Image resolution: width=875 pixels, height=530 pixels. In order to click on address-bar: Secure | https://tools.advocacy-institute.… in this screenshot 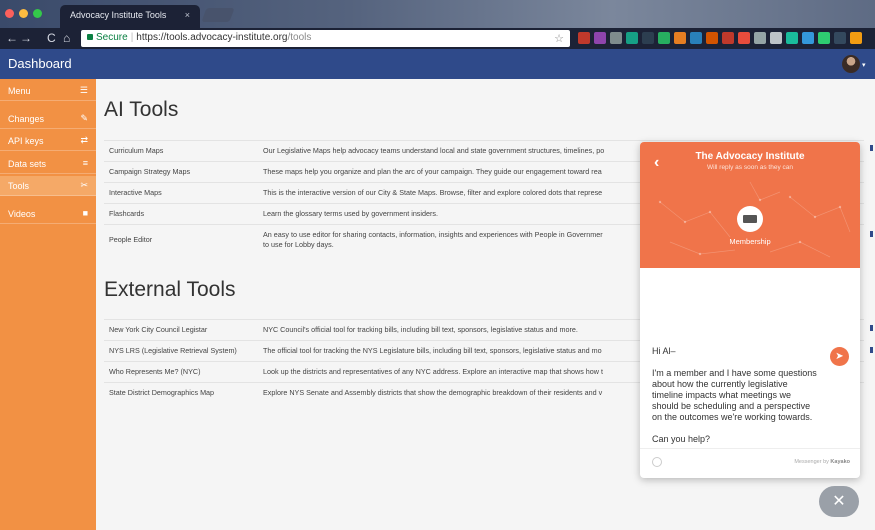, I will do `click(325, 38)`.